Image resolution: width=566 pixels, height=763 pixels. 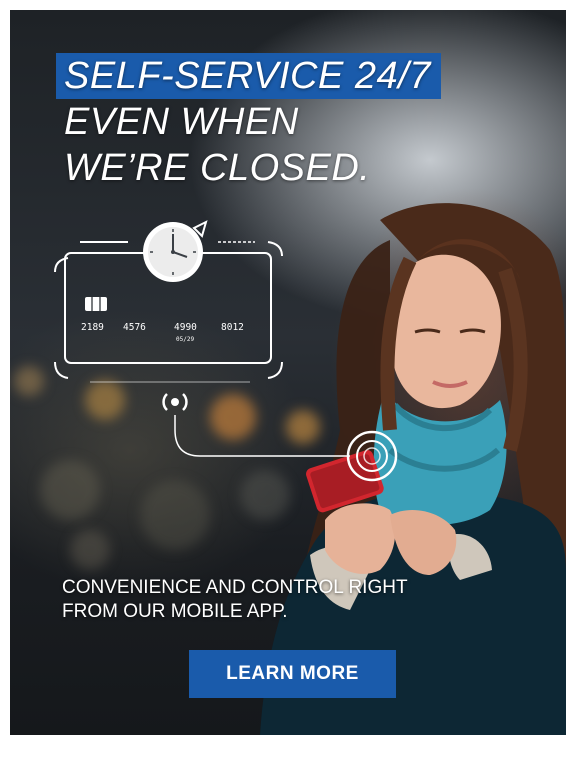 What do you see at coordinates (134, 327) in the screenshot?
I see `card-number-group: 4576` at bounding box center [134, 327].